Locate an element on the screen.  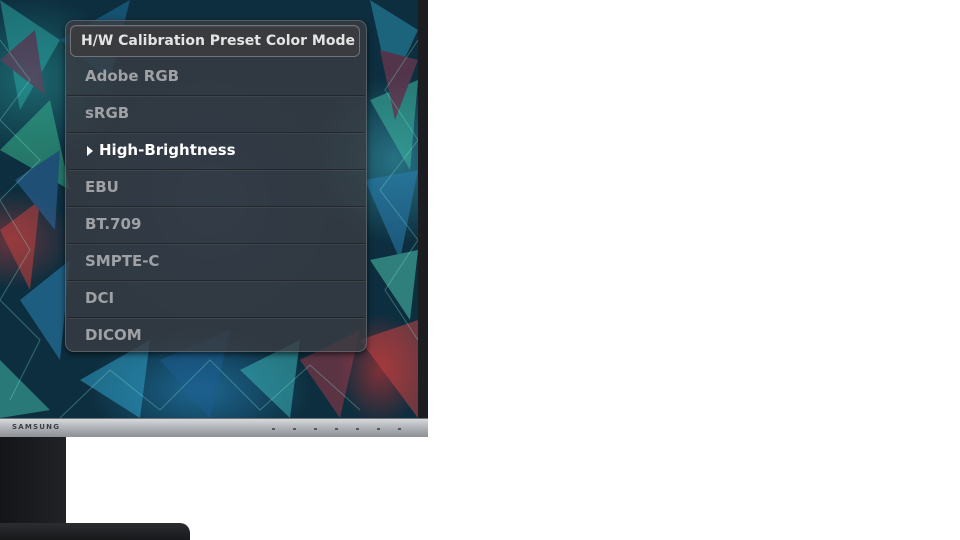
triangle-right-icon is located at coordinates (90, 151).